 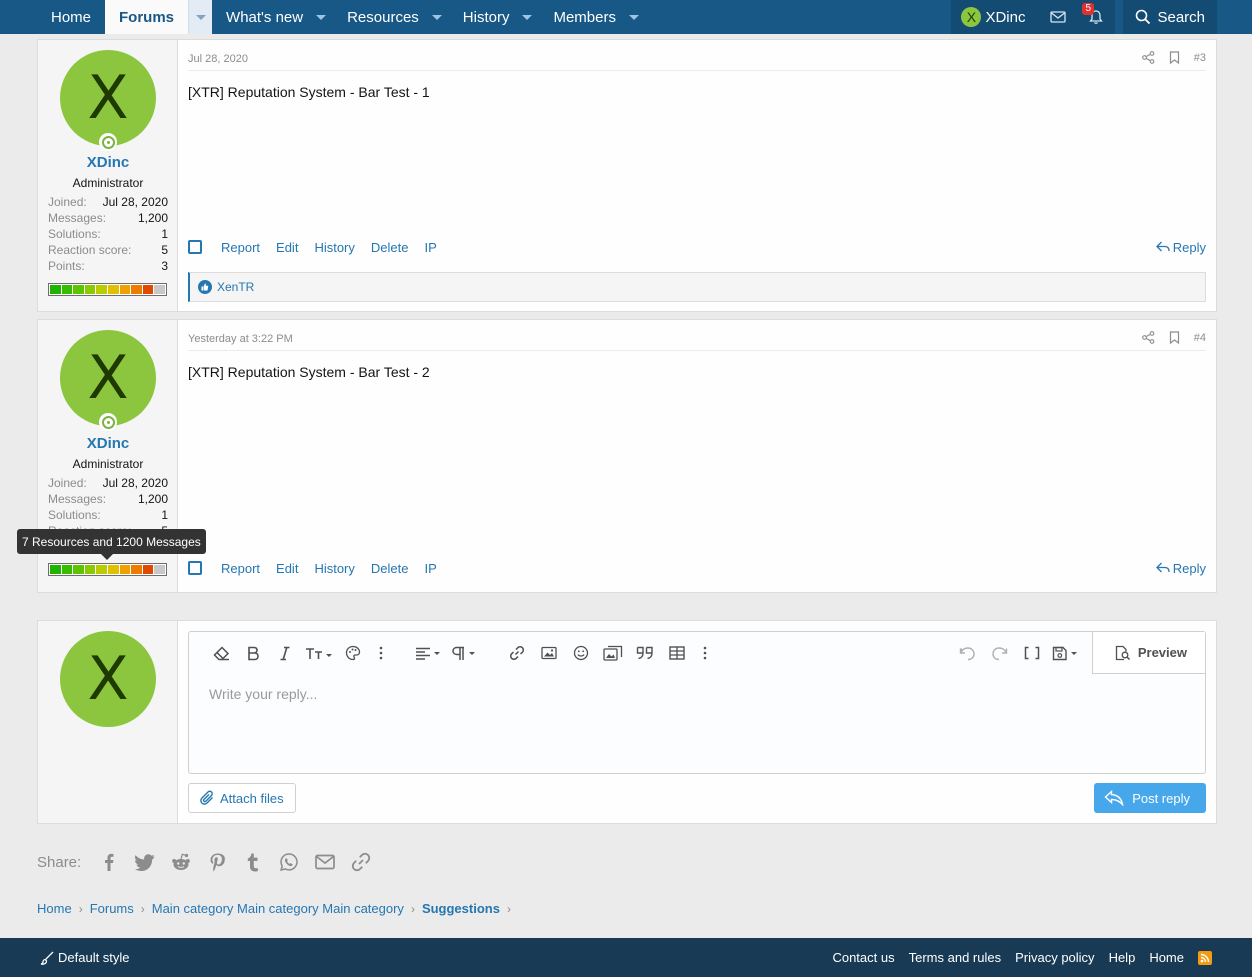 I want to click on more-text-options-button, so click(x=381, y=653).